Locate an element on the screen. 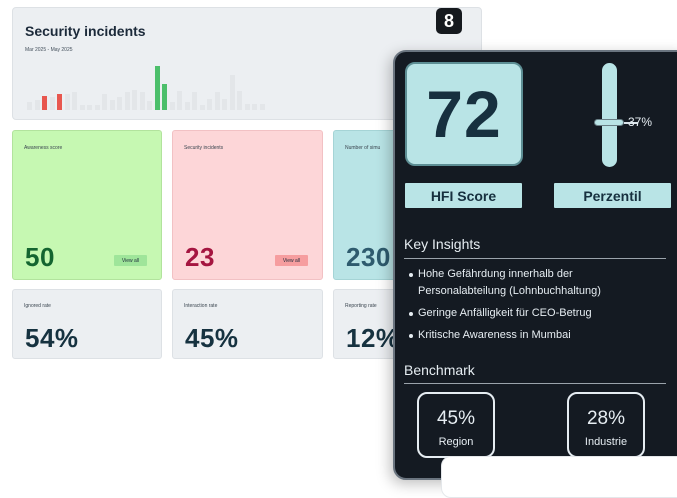  benchmark-region: 45% Region is located at coordinates (456, 425).